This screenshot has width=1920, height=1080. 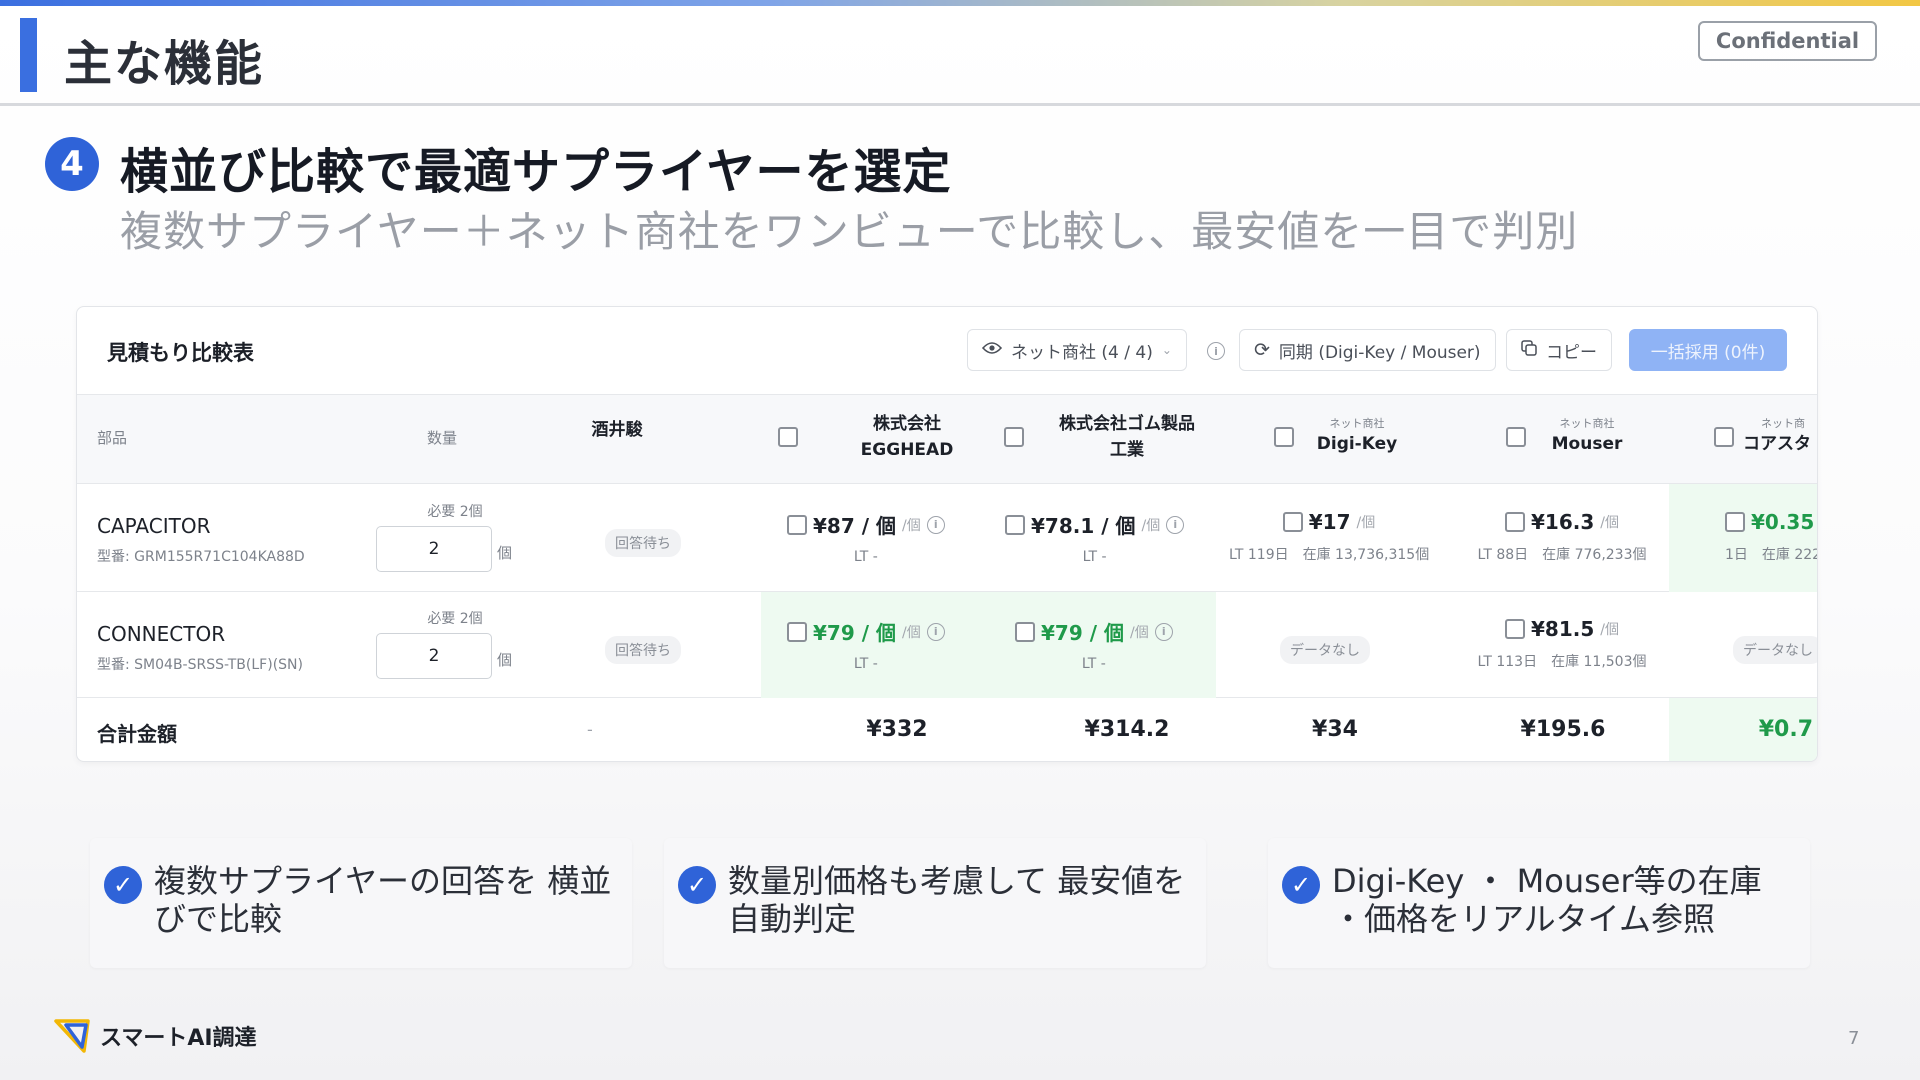 I want to click on copy-button: コピー, so click(x=1559, y=350).